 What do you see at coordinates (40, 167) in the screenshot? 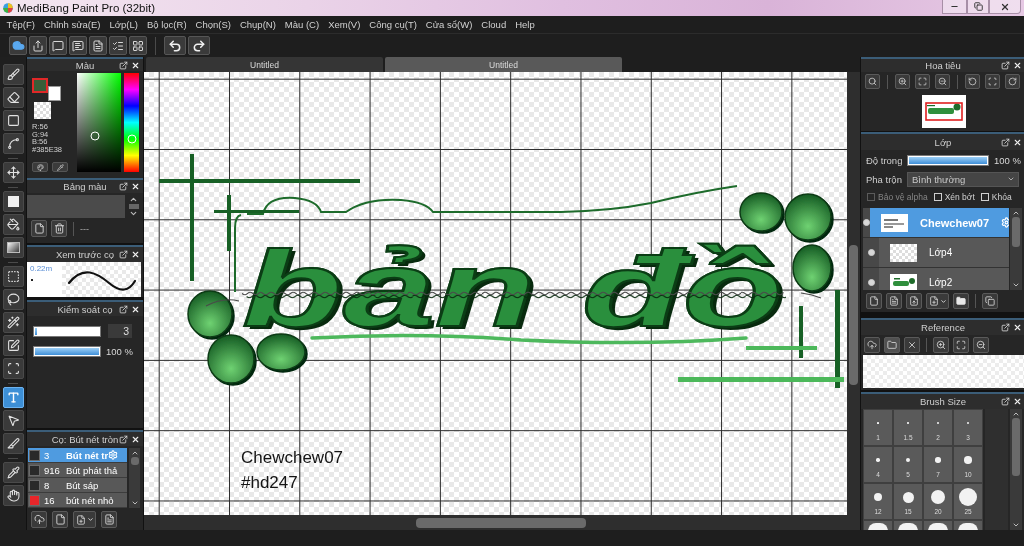
I see `palette-button` at bounding box center [40, 167].